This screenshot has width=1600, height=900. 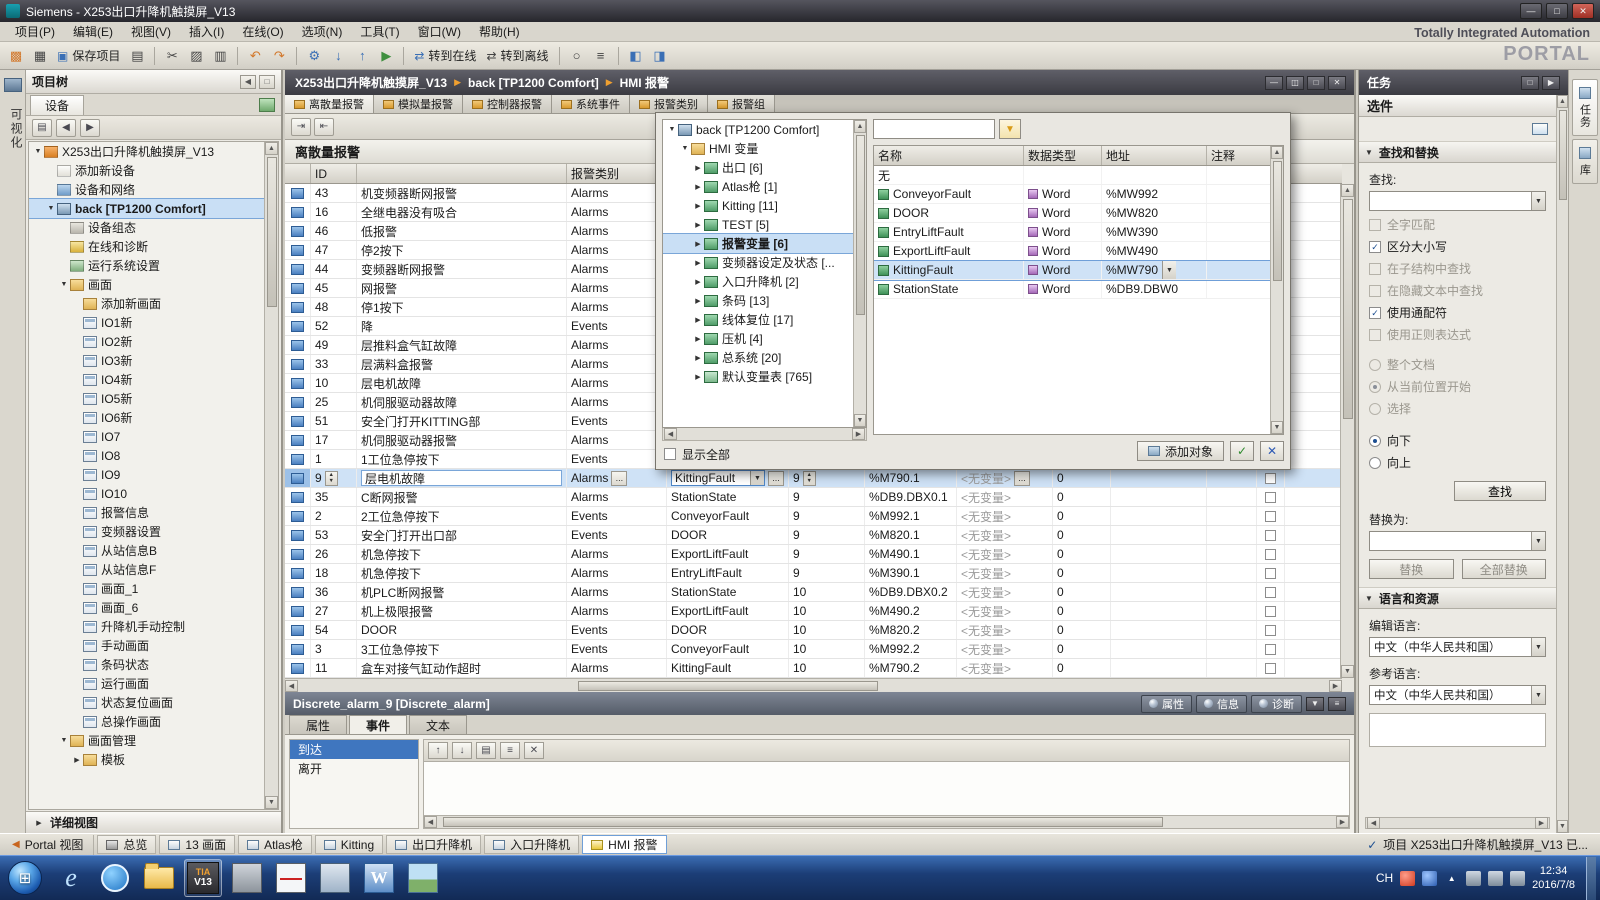 I want to click on col-comment: 注释, so click(x=1238, y=155).